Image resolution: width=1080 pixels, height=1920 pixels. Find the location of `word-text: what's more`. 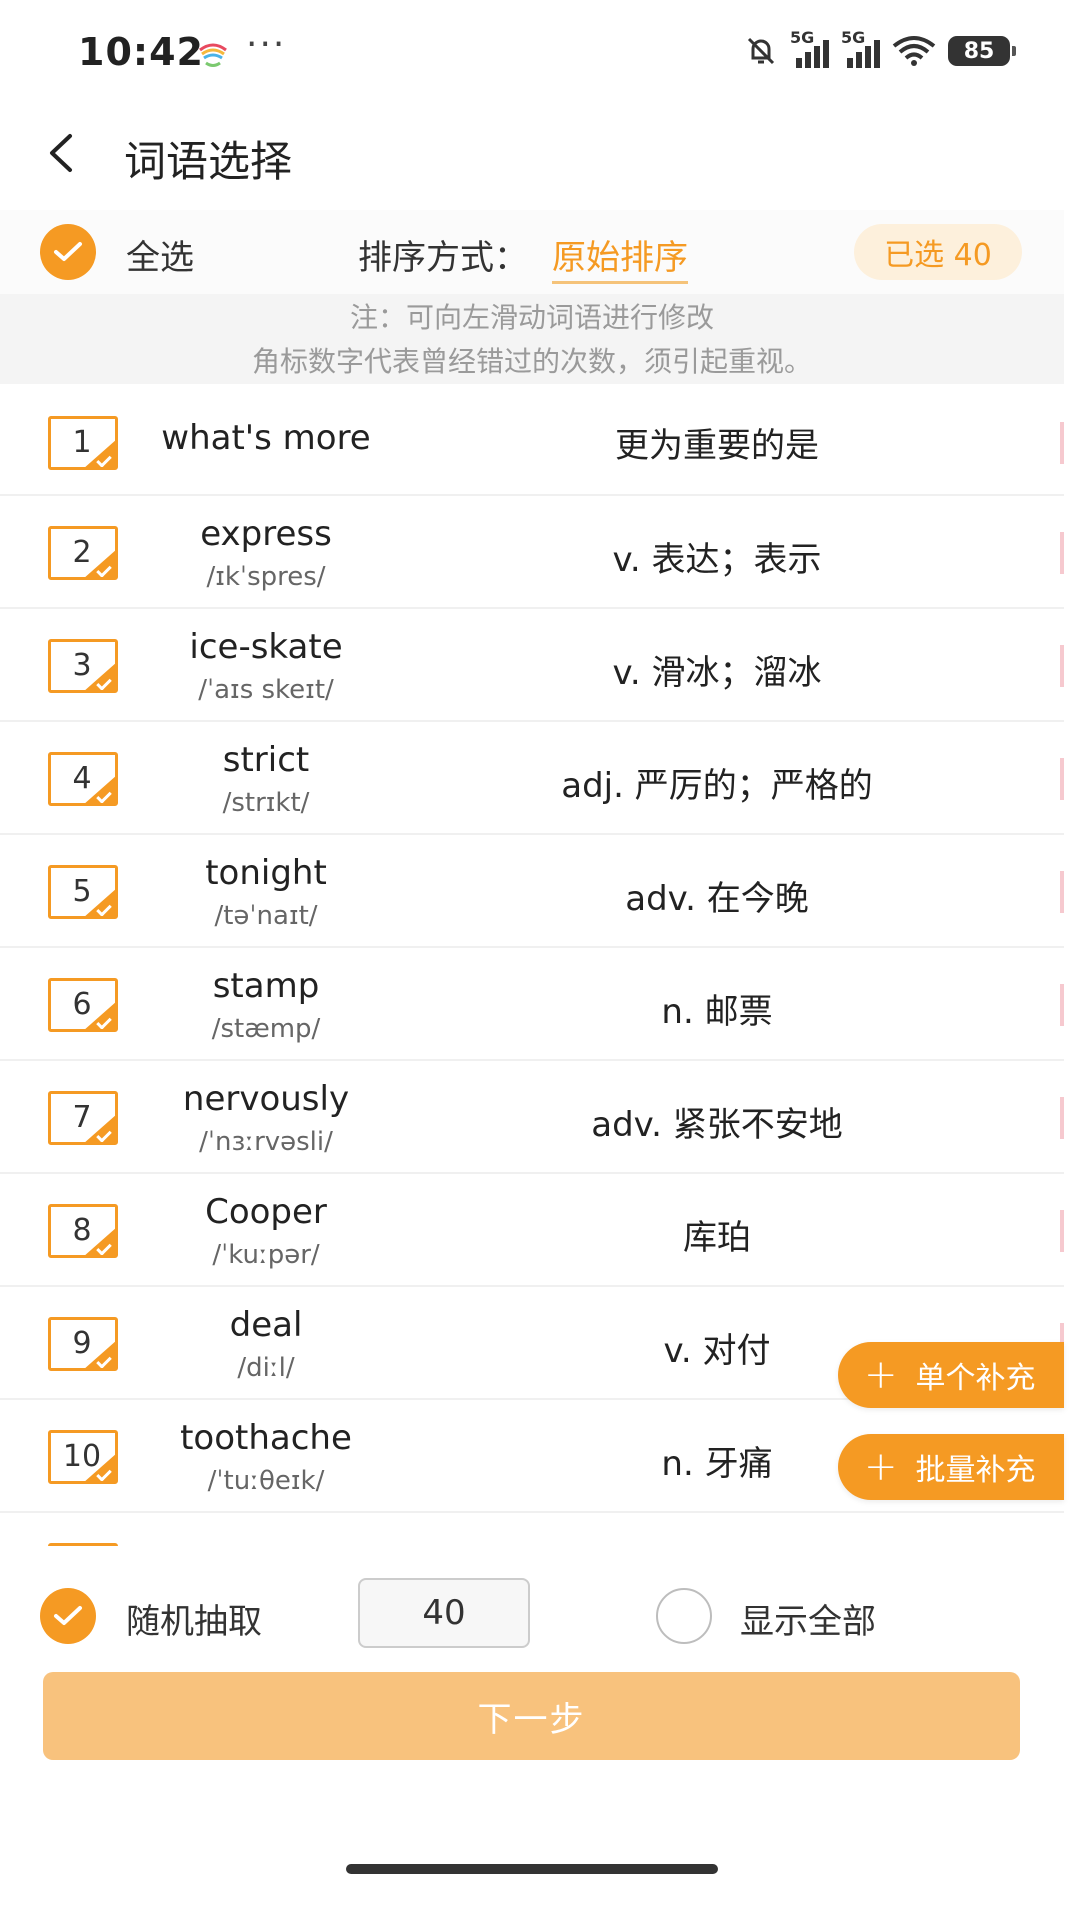

word-text: what's more is located at coordinates (266, 438).